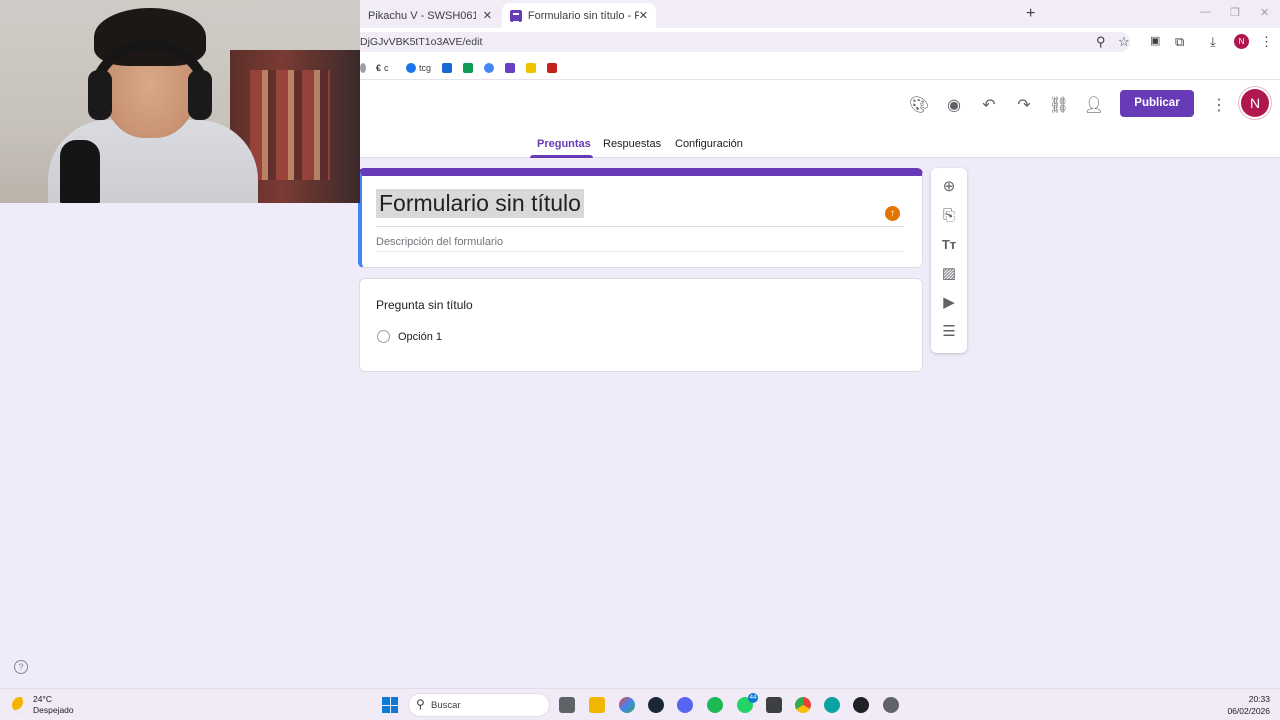  What do you see at coordinates (1024, 106) in the screenshot?
I see `redo-icon: ↷` at bounding box center [1024, 106].